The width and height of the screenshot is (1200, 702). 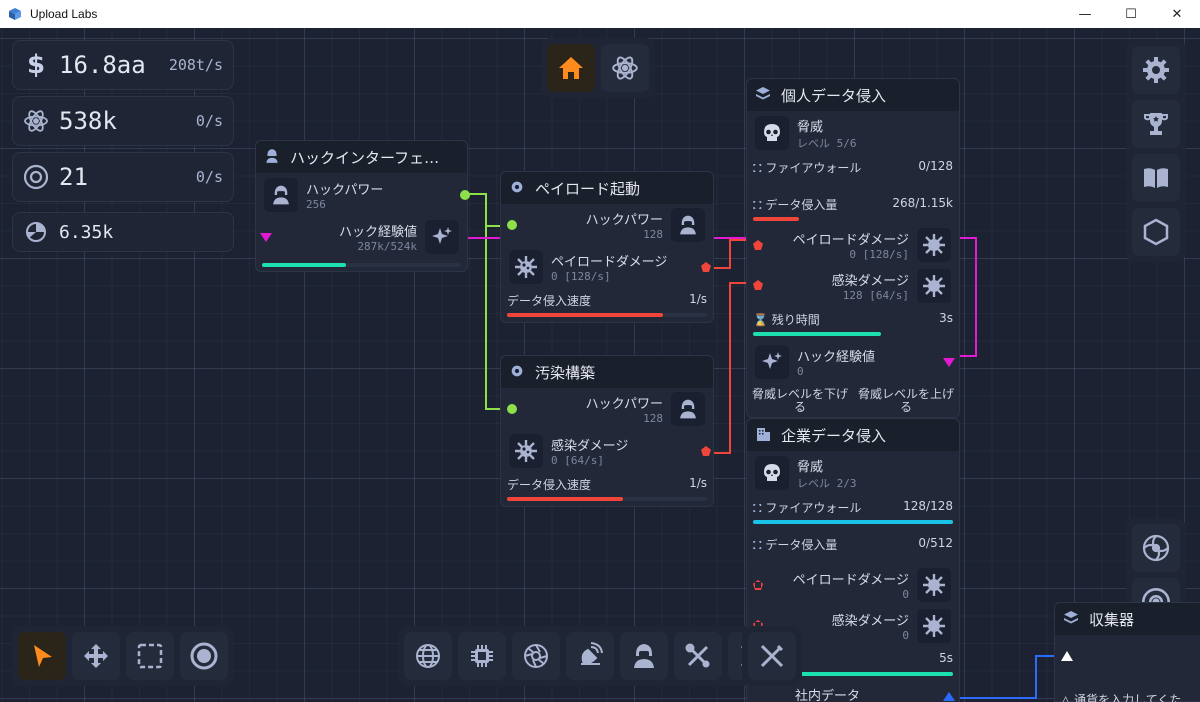 What do you see at coordinates (428, 656) in the screenshot?
I see `network-category-button` at bounding box center [428, 656].